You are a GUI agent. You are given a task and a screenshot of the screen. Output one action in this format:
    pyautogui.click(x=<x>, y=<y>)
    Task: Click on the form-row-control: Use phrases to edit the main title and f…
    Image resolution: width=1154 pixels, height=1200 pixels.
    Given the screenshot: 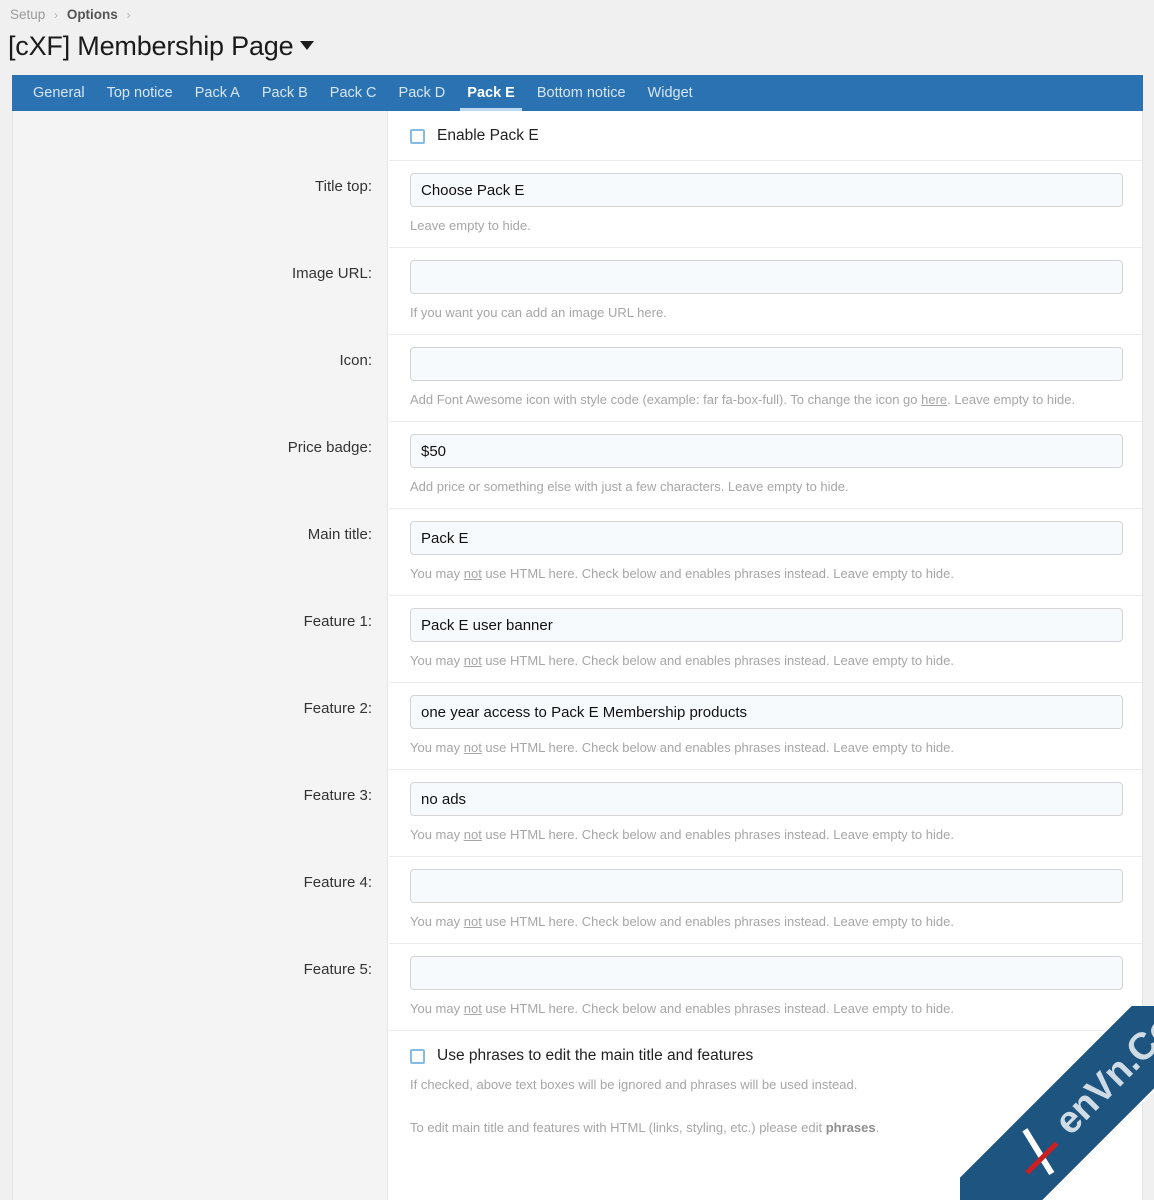 What is the action you would take?
    pyautogui.click(x=765, y=1090)
    